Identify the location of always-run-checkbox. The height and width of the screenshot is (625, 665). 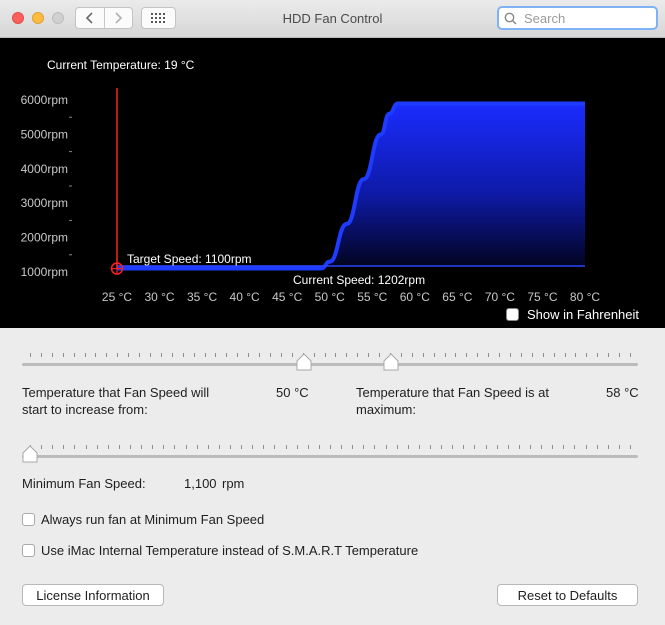
(28, 519).